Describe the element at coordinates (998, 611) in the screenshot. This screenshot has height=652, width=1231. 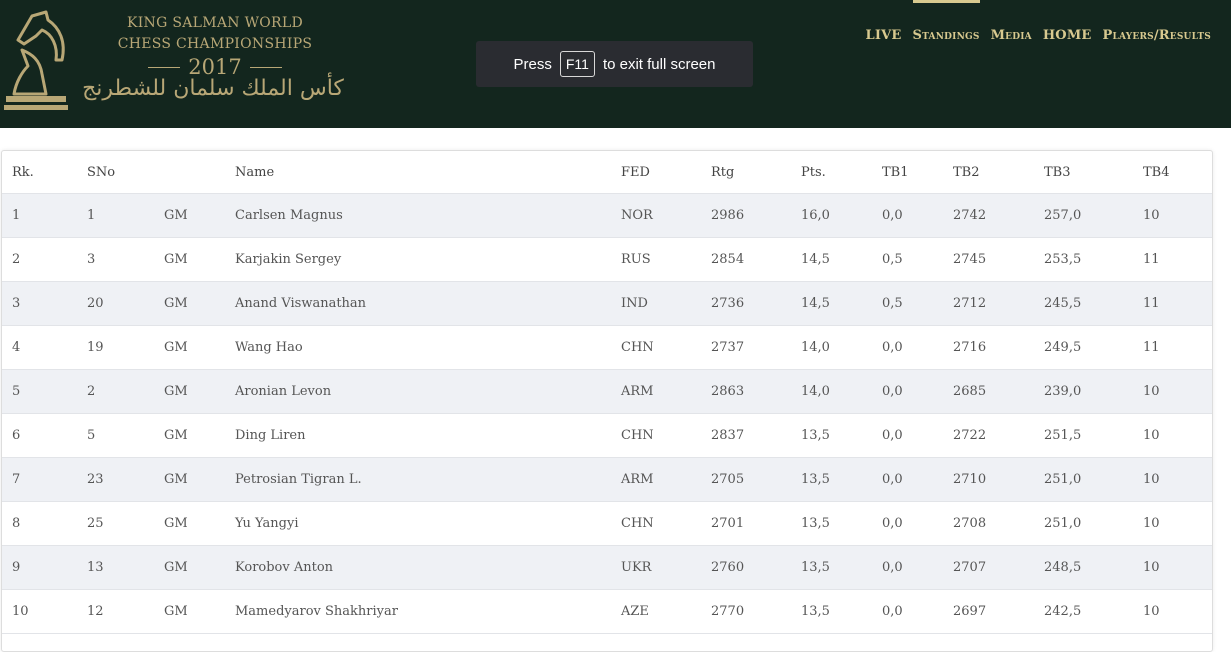
I see `tb2-cell: 2697` at that location.